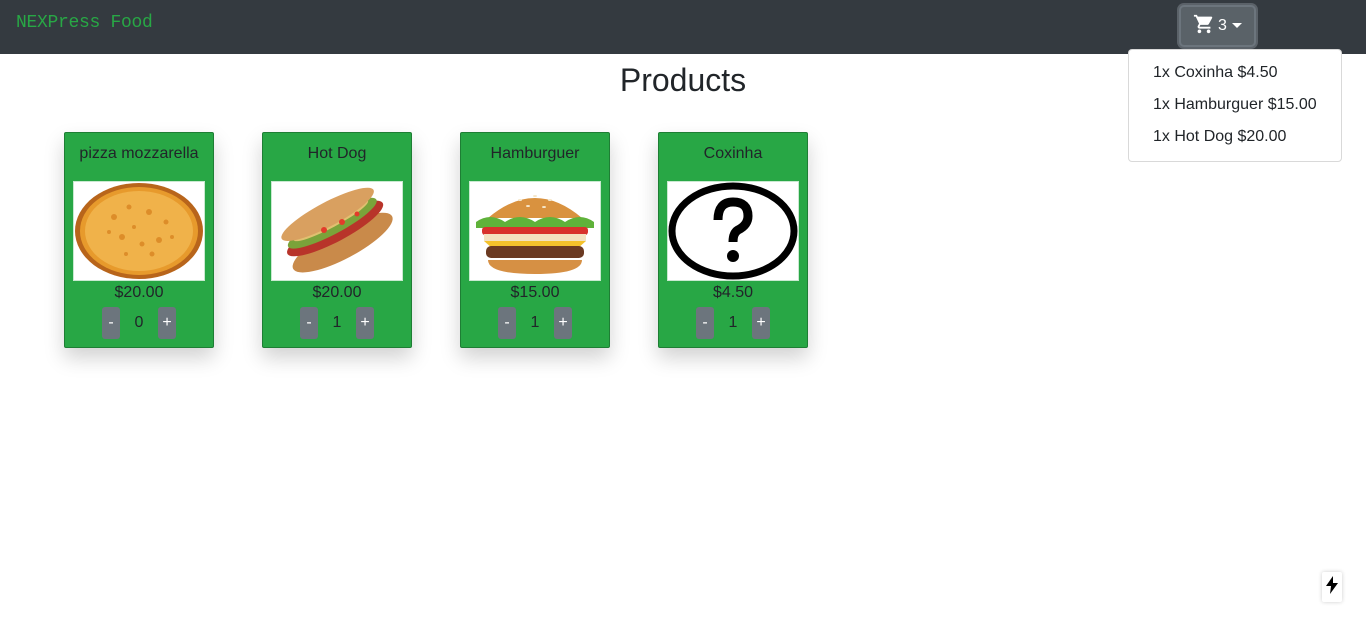 Image resolution: width=1366 pixels, height=632 pixels. What do you see at coordinates (535, 231) in the screenshot?
I see `hamburger-image` at bounding box center [535, 231].